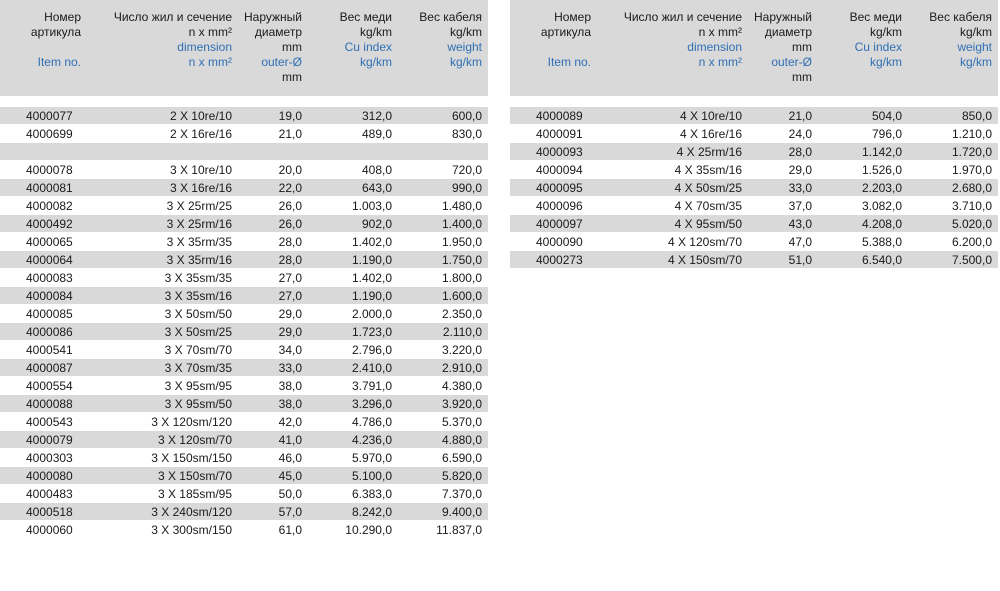 This screenshot has width=1000, height=591. Describe the element at coordinates (754, 116) in the screenshot. I see `table-row: 4000089 4 X 10re/10 21,0 504,0 850,0` at that location.